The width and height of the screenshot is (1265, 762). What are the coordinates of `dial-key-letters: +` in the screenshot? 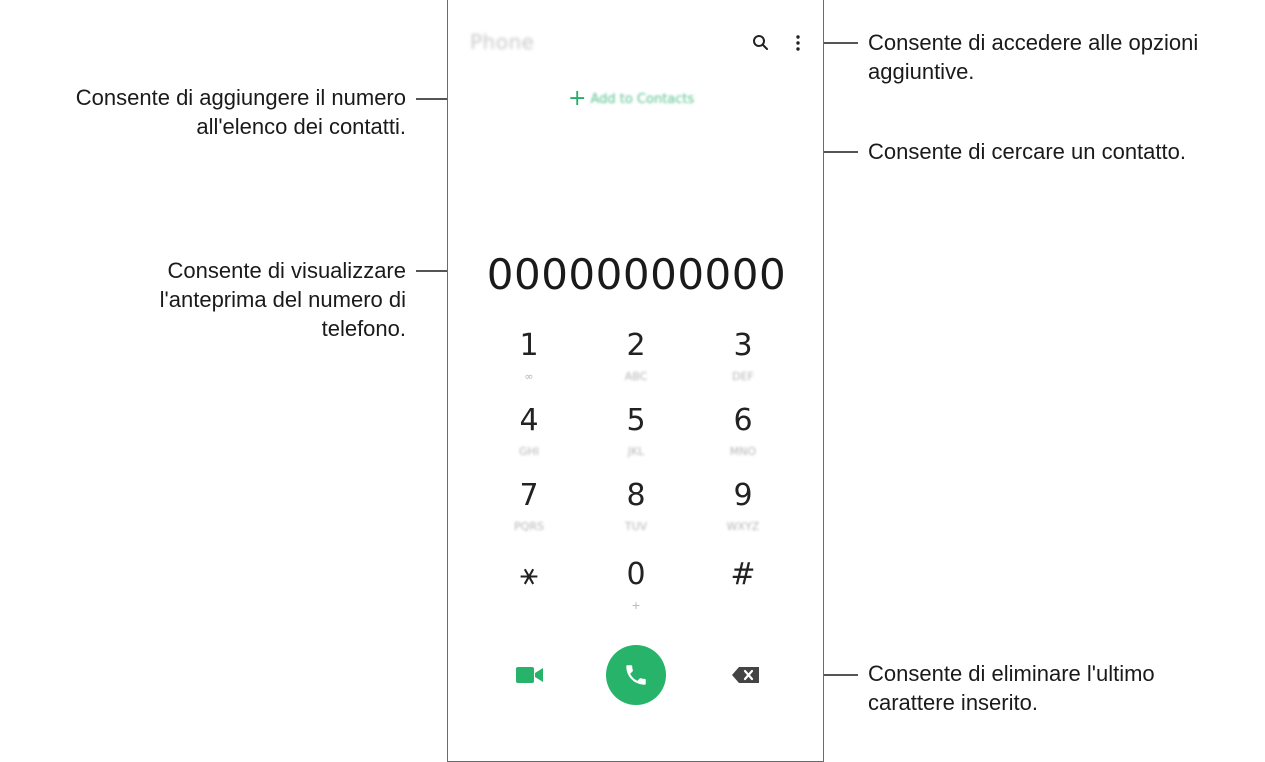 It's located at (636, 605).